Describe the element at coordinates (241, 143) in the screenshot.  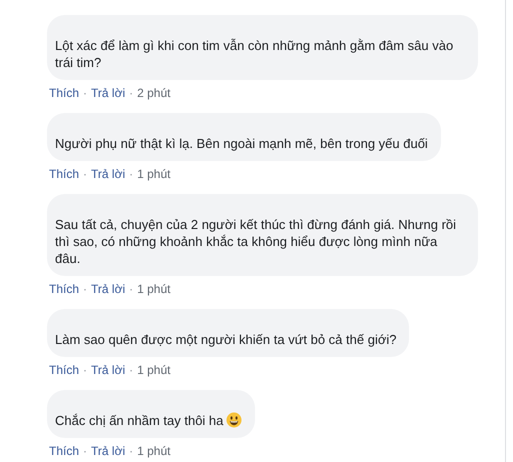
I see `comment-text: Người phụ nữ thật kì lạ. Bên ngoài mạnh mẽ, bên trong yếu đuối` at that location.